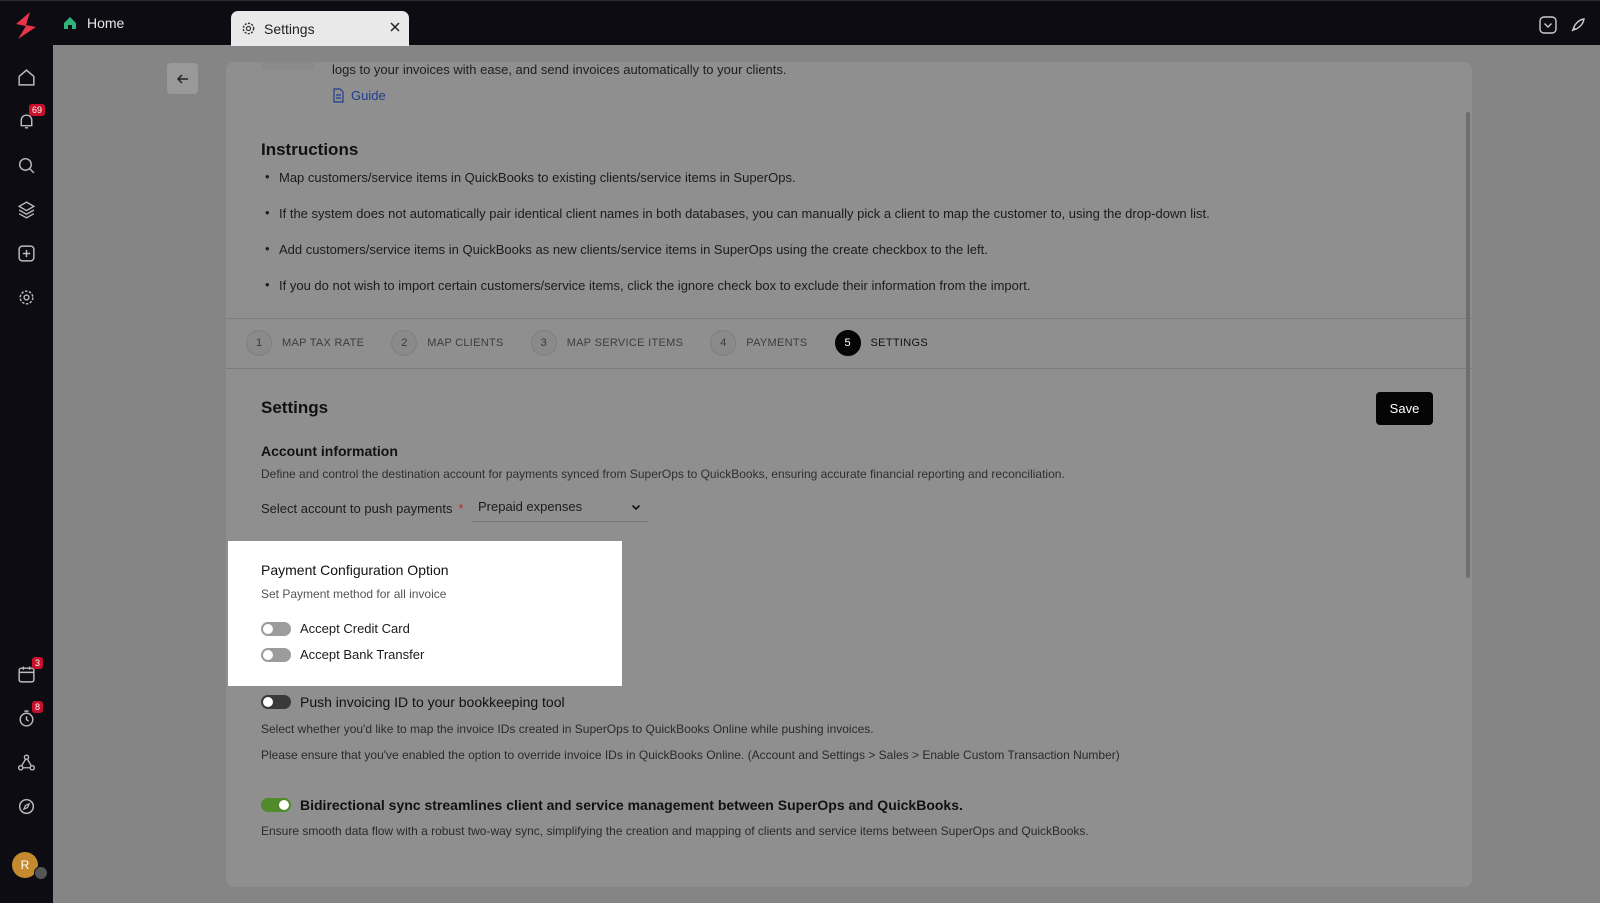  Describe the element at coordinates (25, 865) in the screenshot. I see `avatar-initial: R` at that location.